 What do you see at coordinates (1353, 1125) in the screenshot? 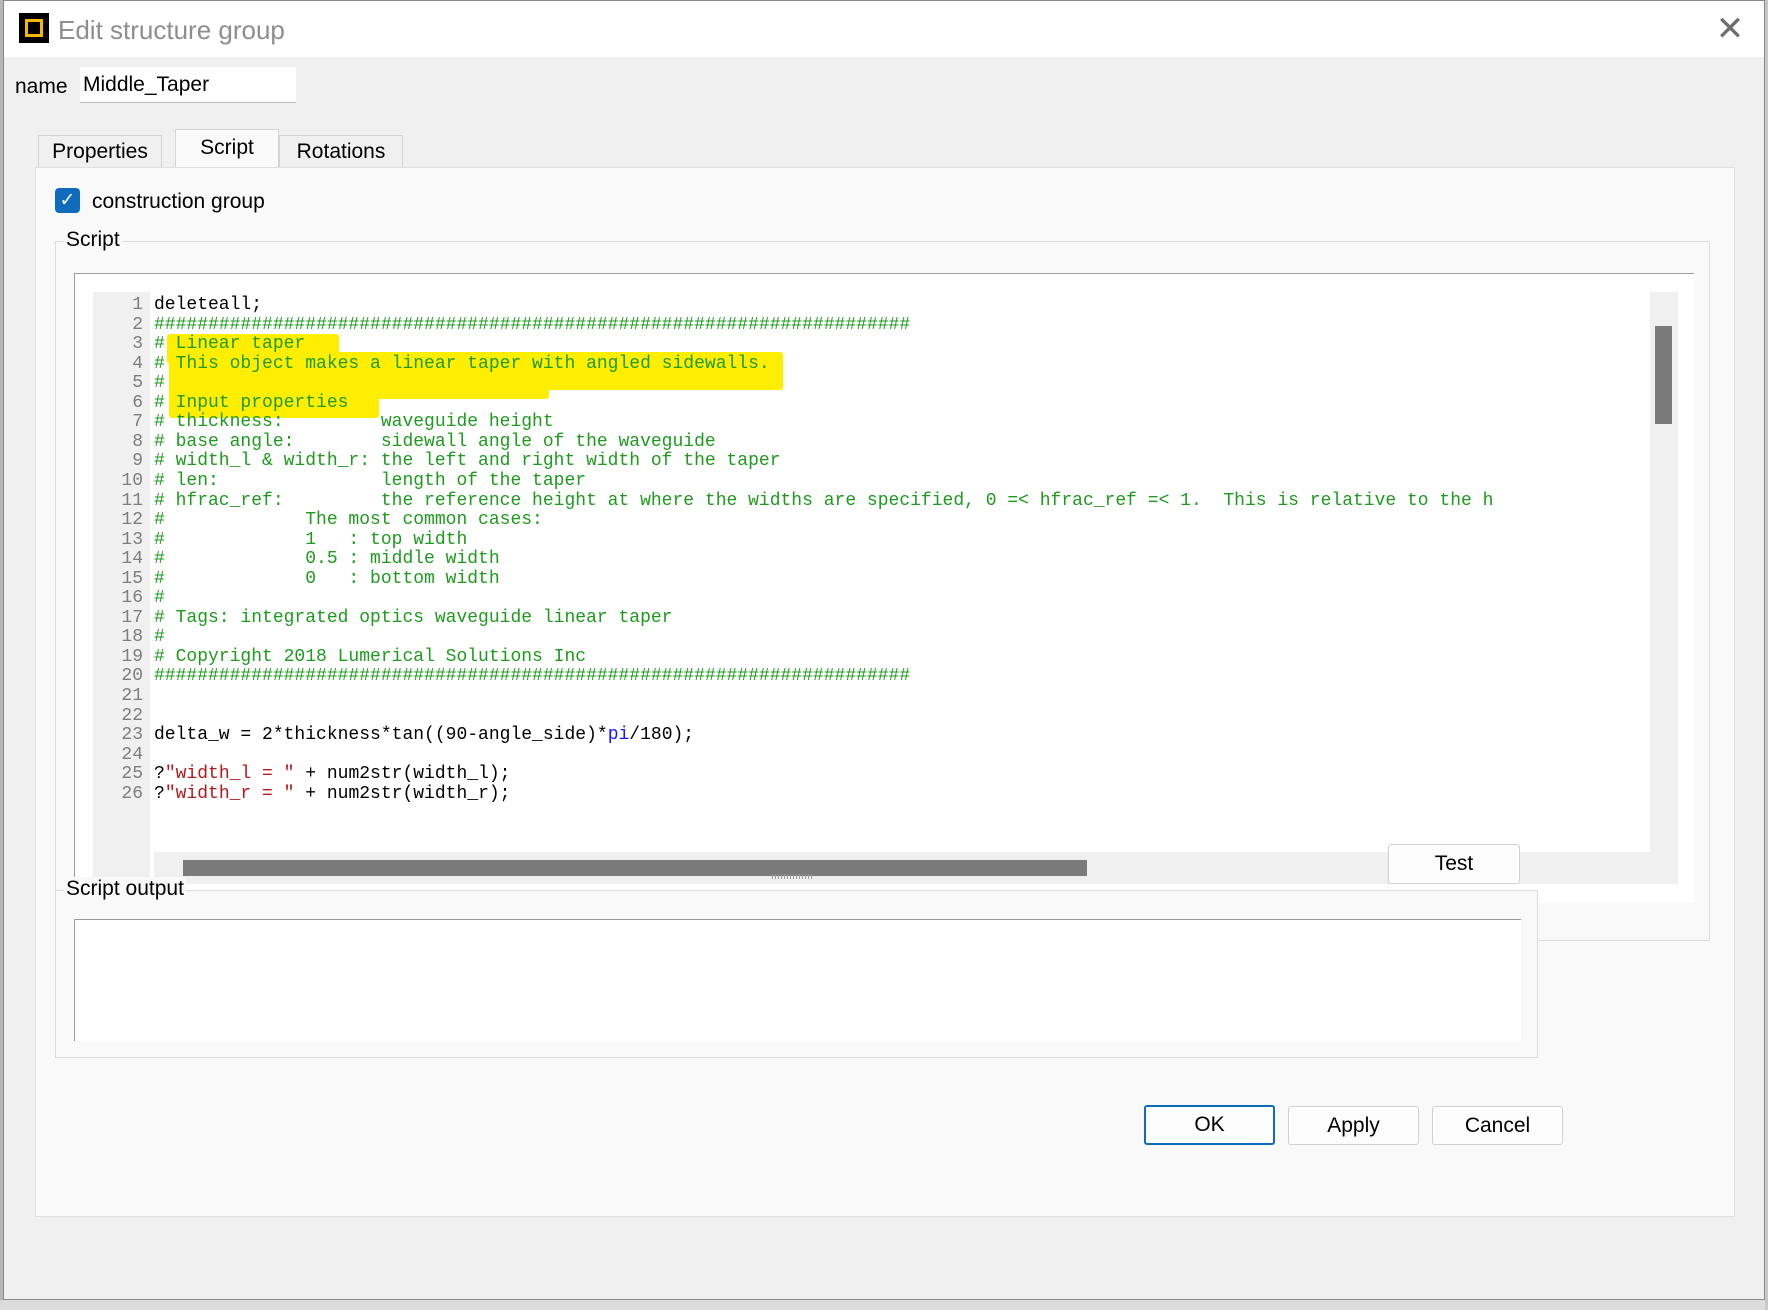
I see `apply-button: Apply` at bounding box center [1353, 1125].